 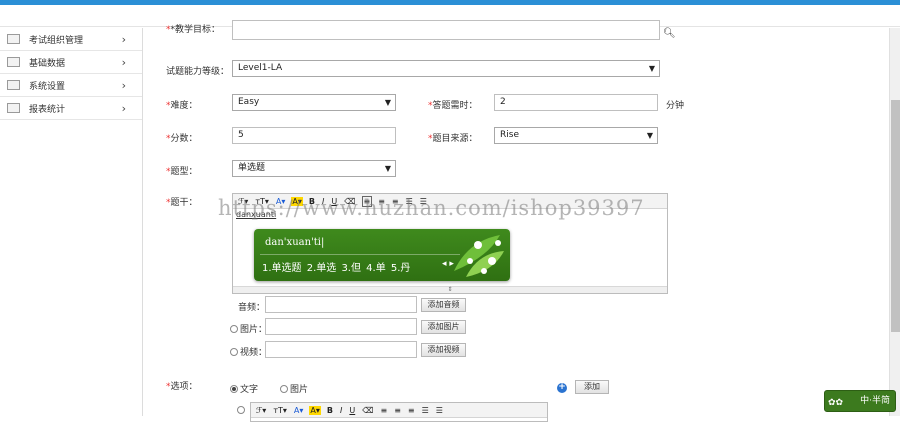 I want to click on option-type-text: 文字, so click(x=244, y=388).